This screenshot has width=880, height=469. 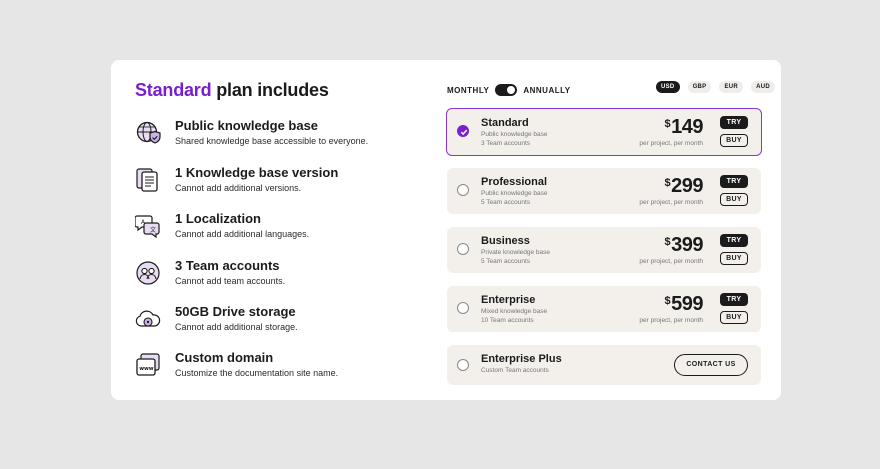 What do you see at coordinates (506, 90) in the screenshot?
I see `billing-switch` at bounding box center [506, 90].